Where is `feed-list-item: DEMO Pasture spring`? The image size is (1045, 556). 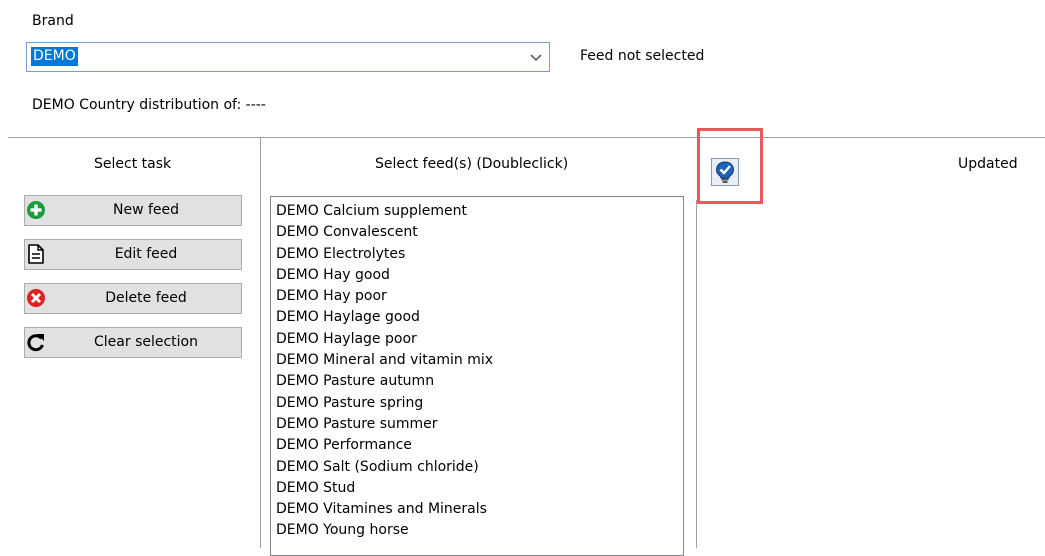
feed-list-item: DEMO Pasture spring is located at coordinates (477, 403).